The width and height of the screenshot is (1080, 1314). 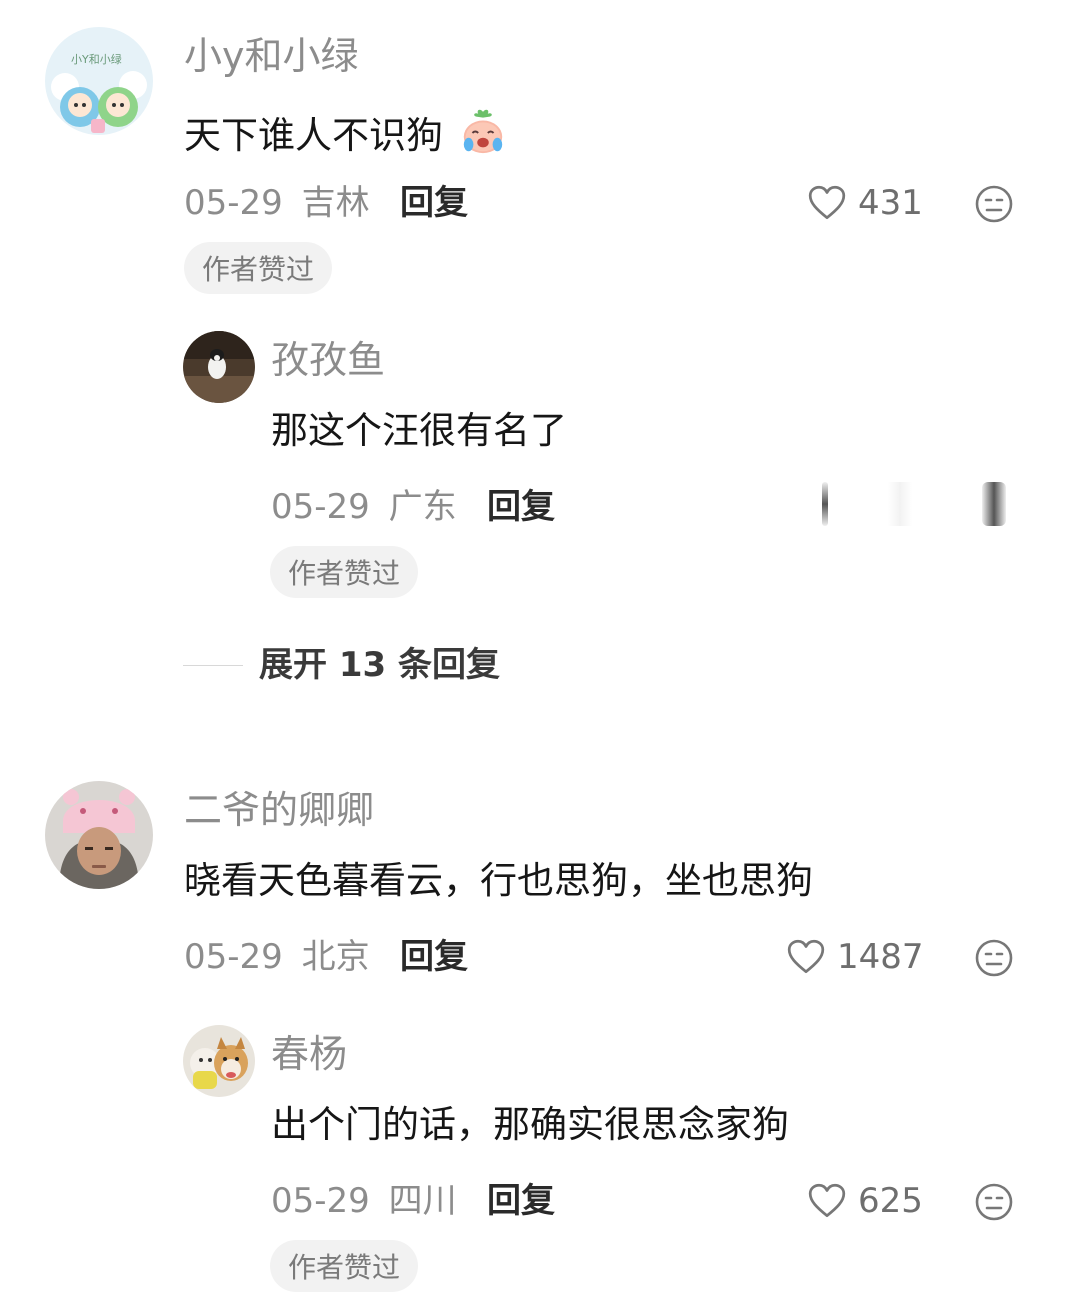 I want to click on like-count: 1487, so click(x=880, y=957).